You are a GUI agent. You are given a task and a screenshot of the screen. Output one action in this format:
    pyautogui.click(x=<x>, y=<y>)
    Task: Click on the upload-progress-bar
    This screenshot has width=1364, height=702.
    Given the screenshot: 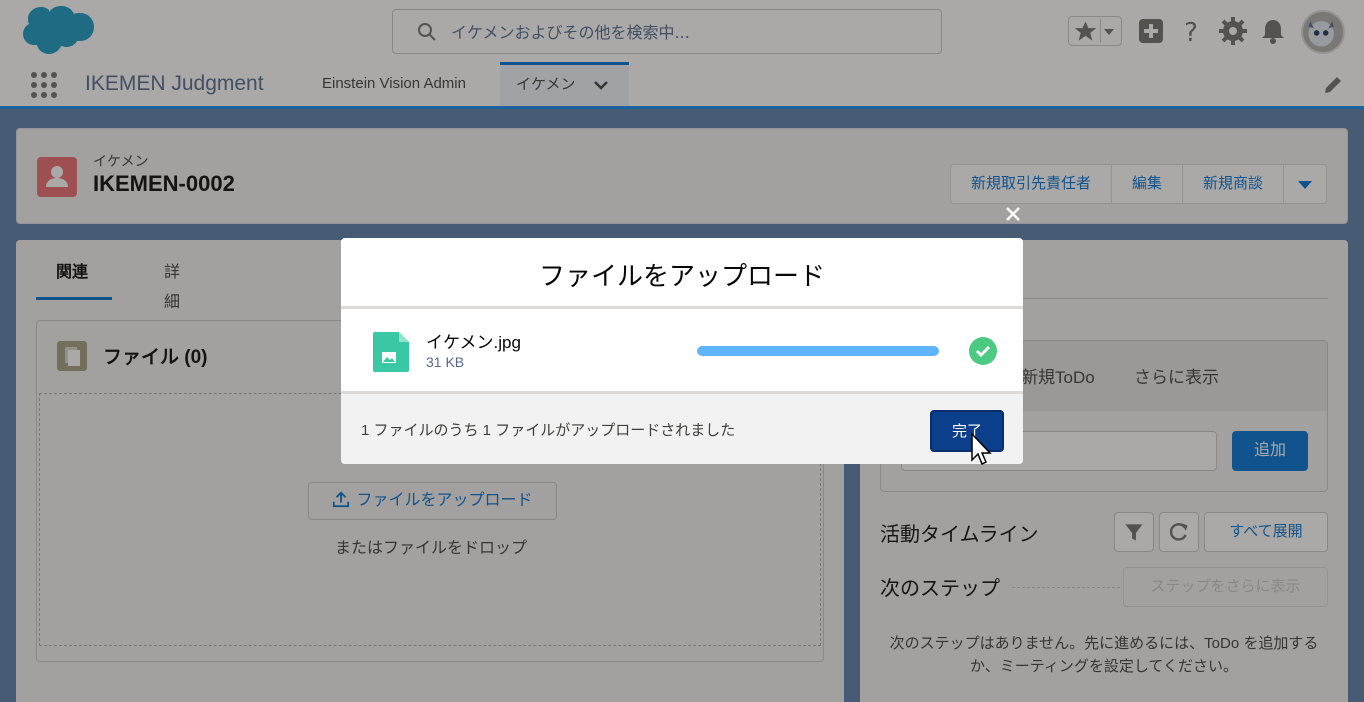 What is the action you would take?
    pyautogui.click(x=818, y=351)
    